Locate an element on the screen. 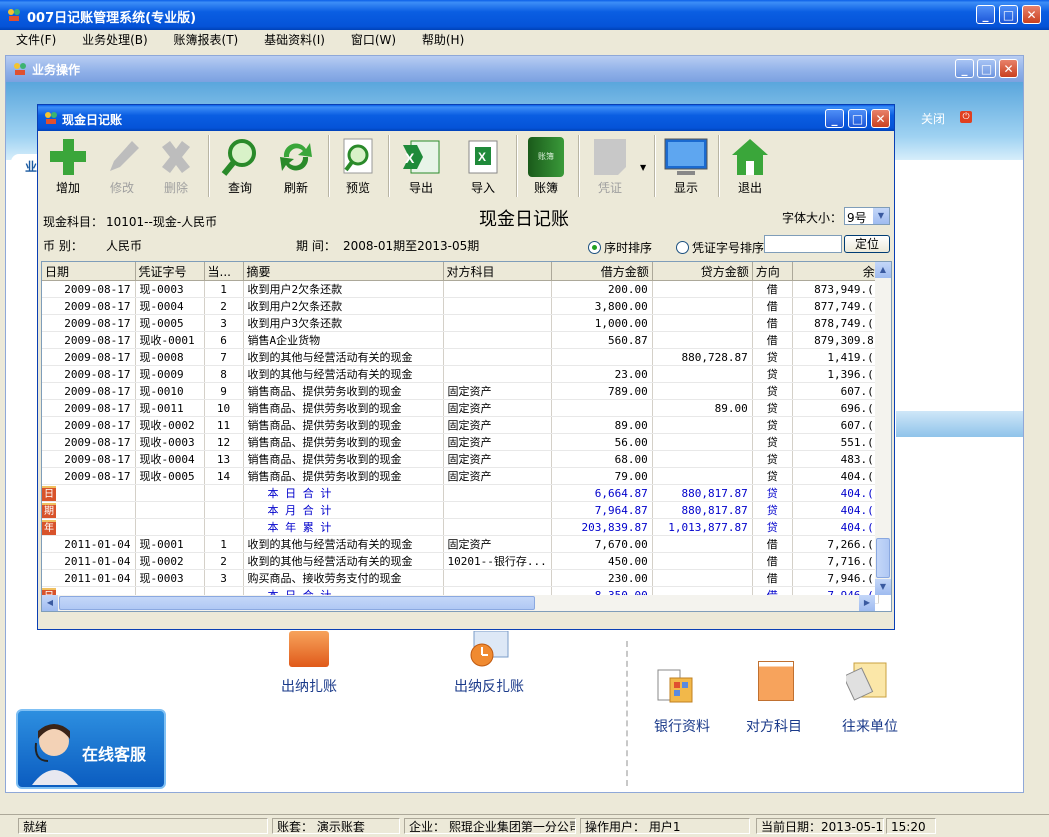 The height and width of the screenshot is (837, 1049). cell-direction: 借 is located at coordinates (772, 323).